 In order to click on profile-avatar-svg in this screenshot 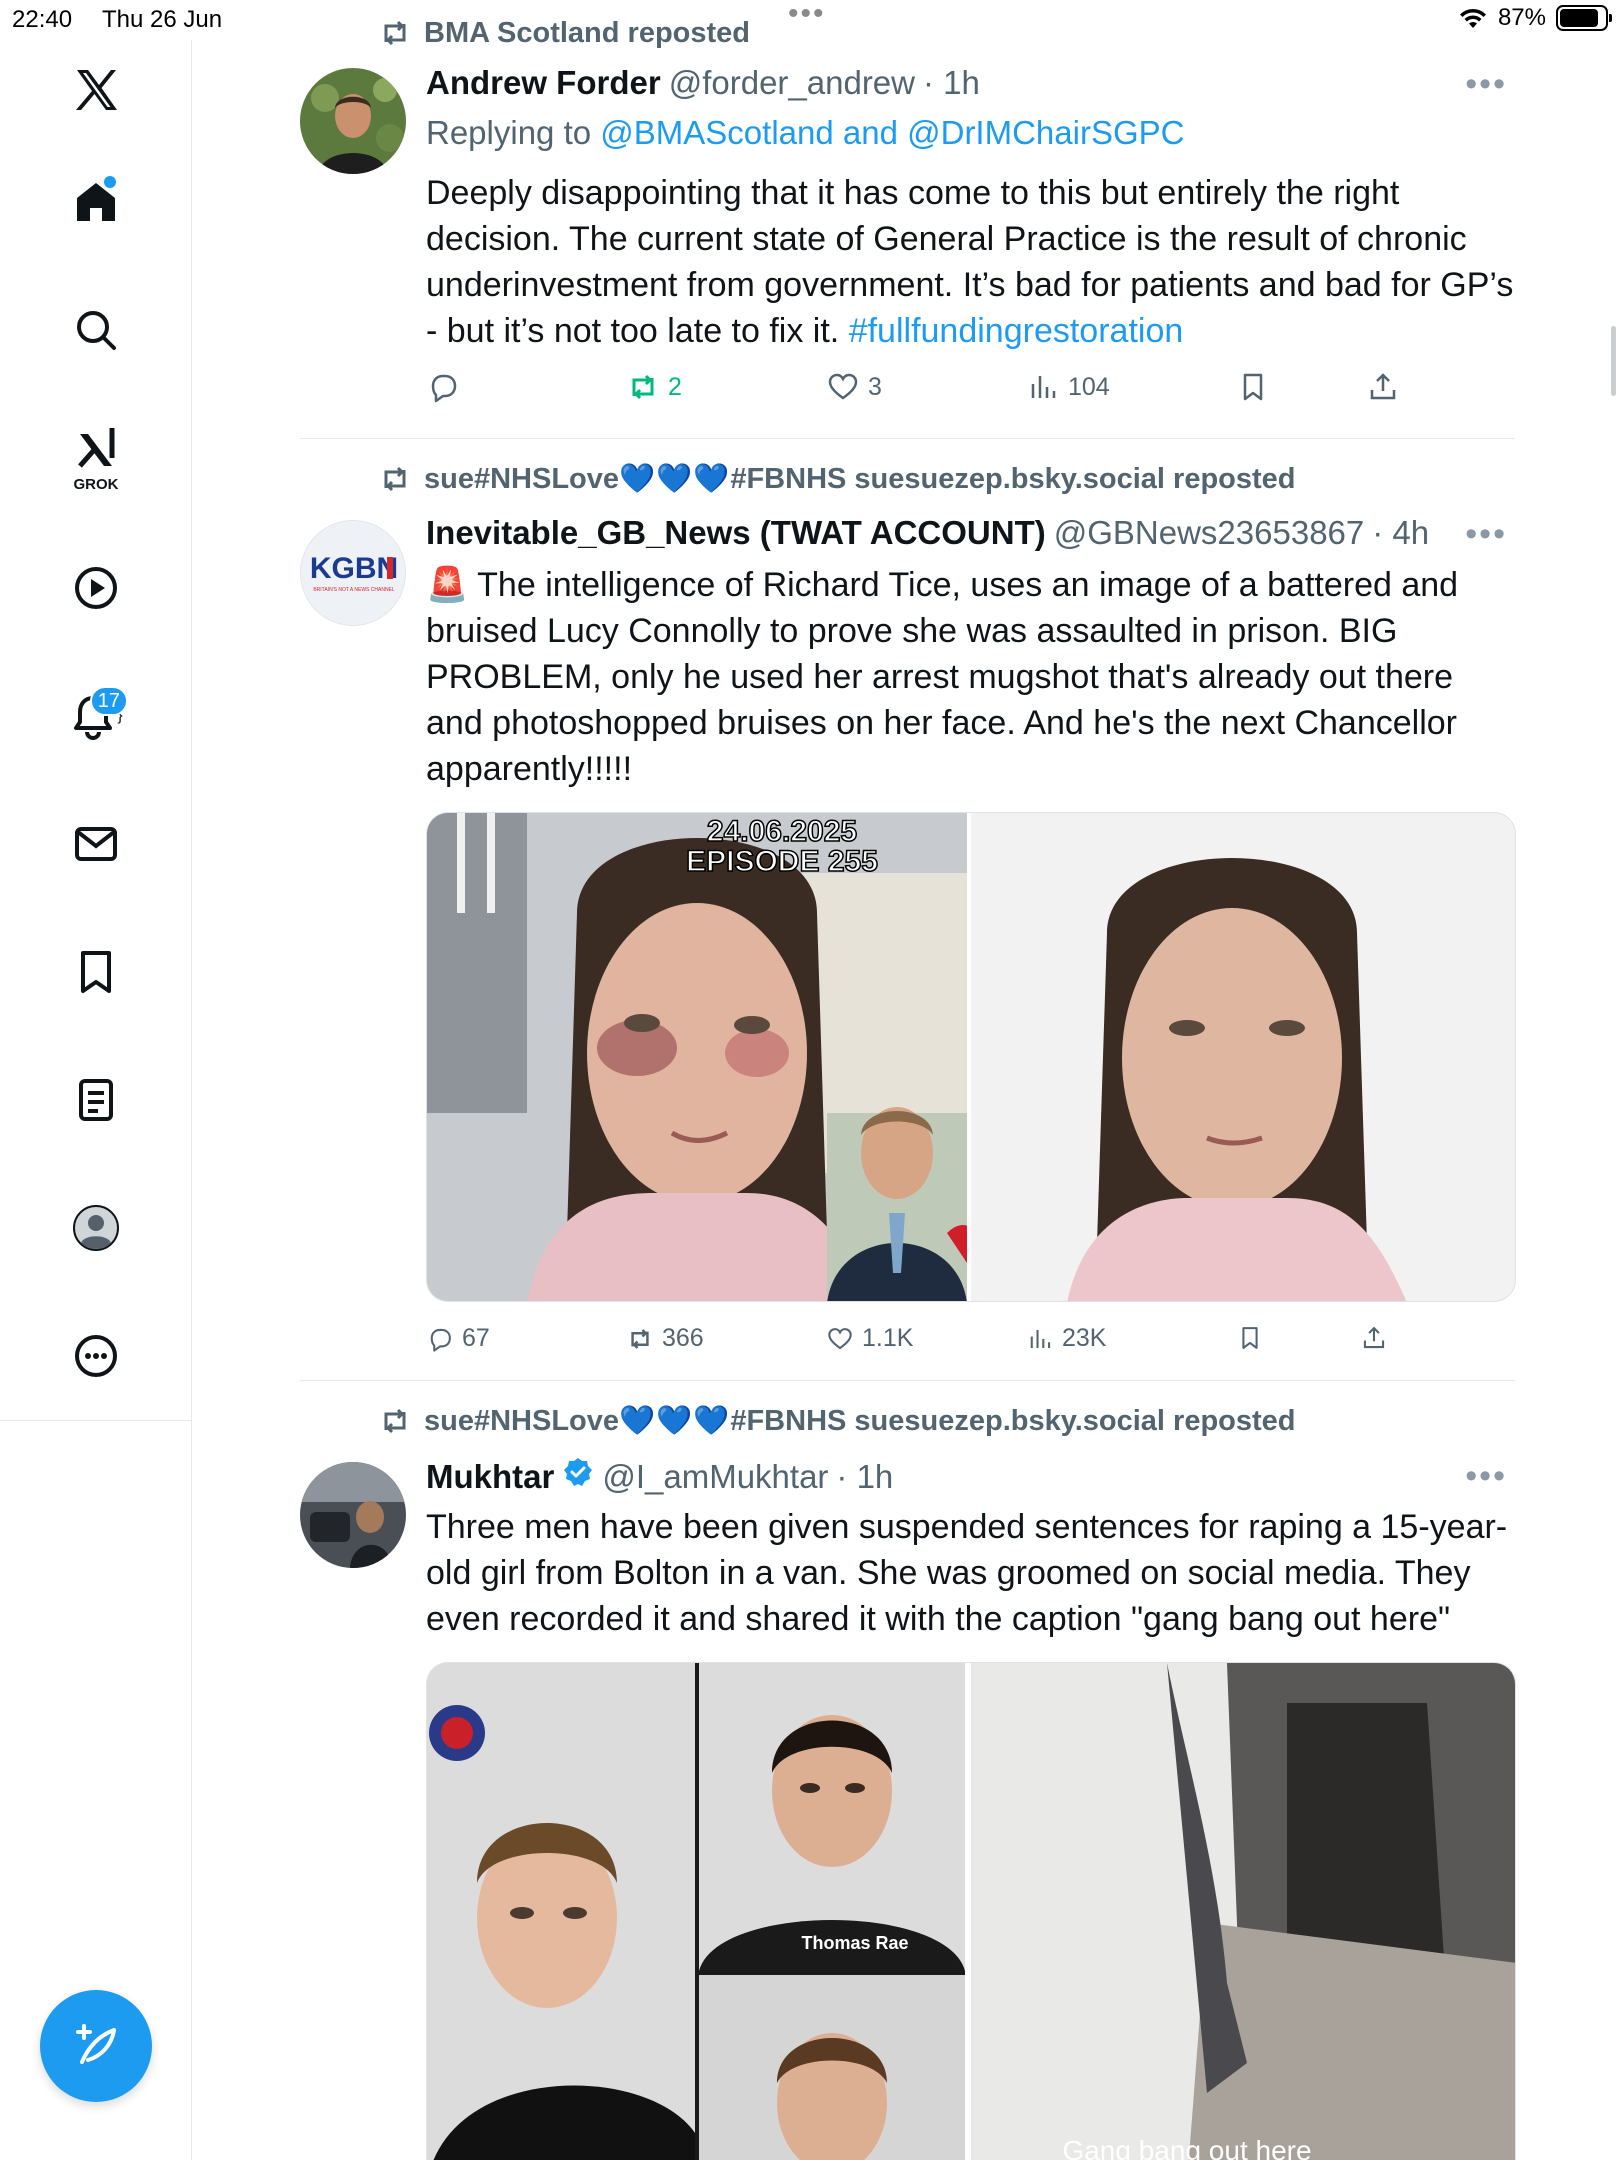, I will do `click(96, 1228)`.